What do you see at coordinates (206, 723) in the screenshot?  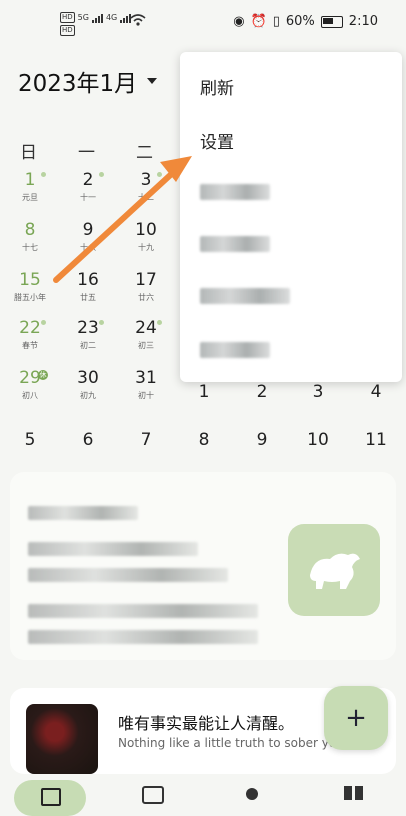 I see `quote-chinese: 唯有事实最能让人清醒。` at bounding box center [206, 723].